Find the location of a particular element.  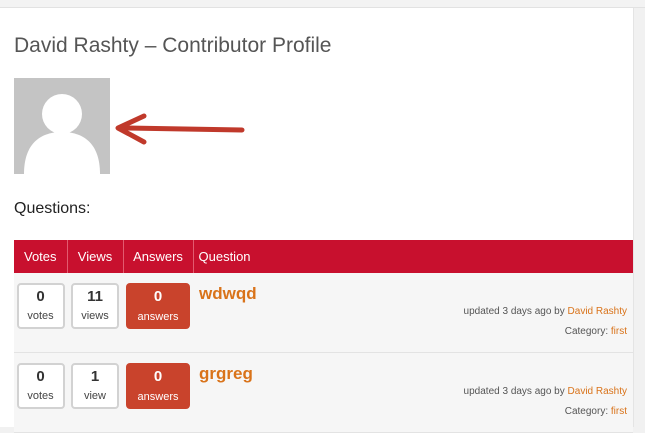

default-user-silhouette-icon is located at coordinates (62, 134).